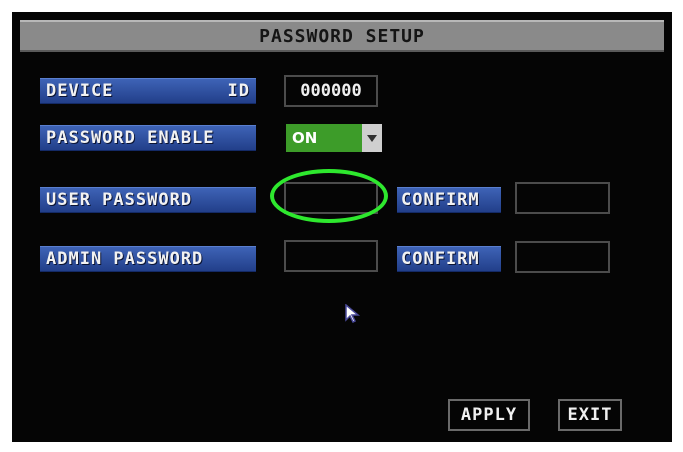  I want to click on device-id-field: 000000, so click(331, 91).